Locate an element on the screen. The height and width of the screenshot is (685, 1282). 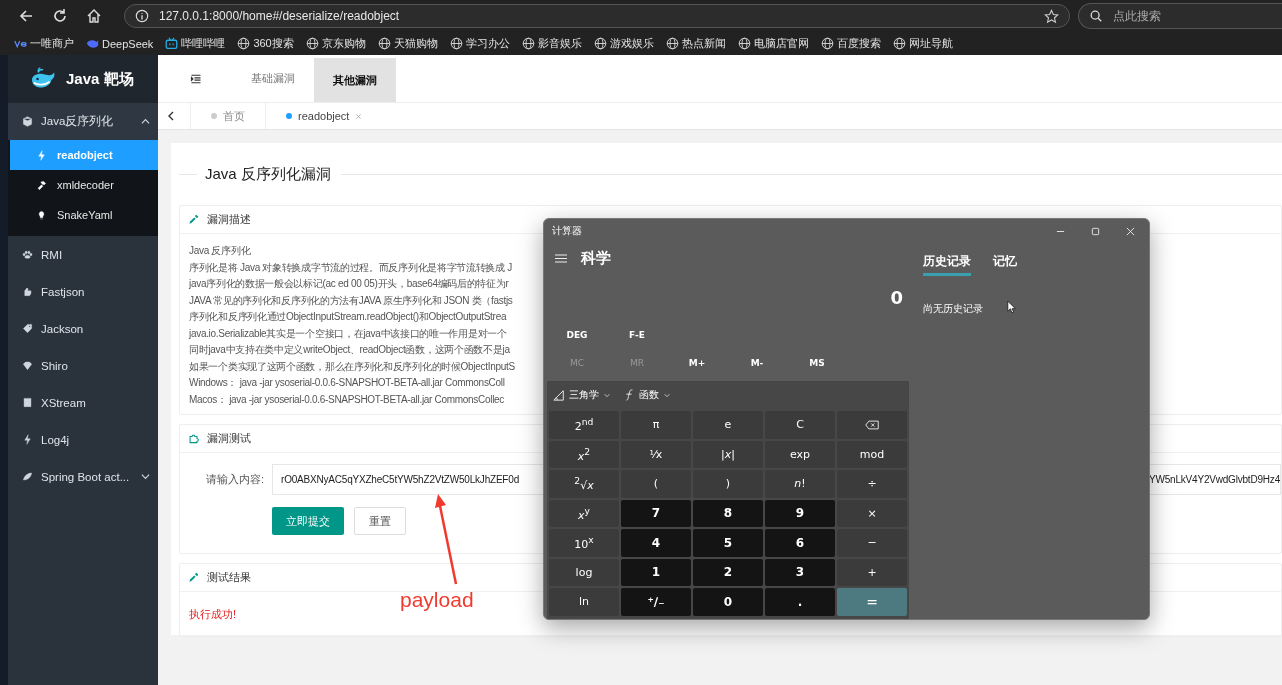
panel-tab: 历史记录 is located at coordinates (947, 264).